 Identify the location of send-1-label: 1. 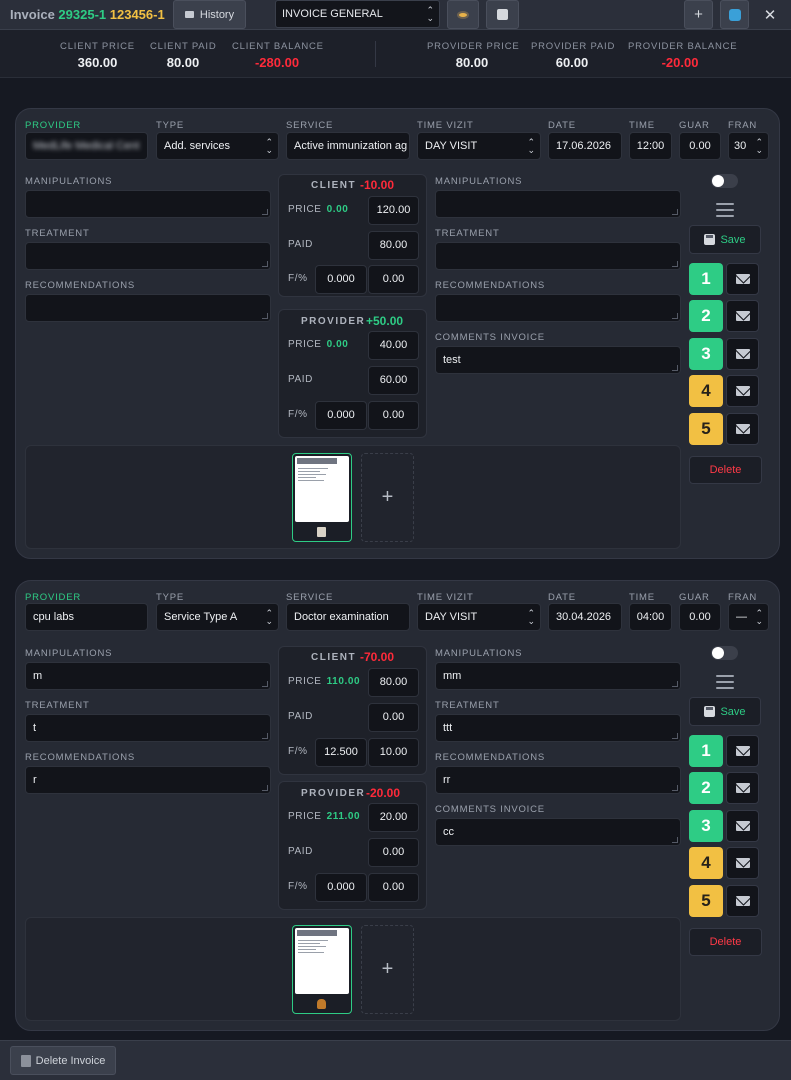
(706, 750).